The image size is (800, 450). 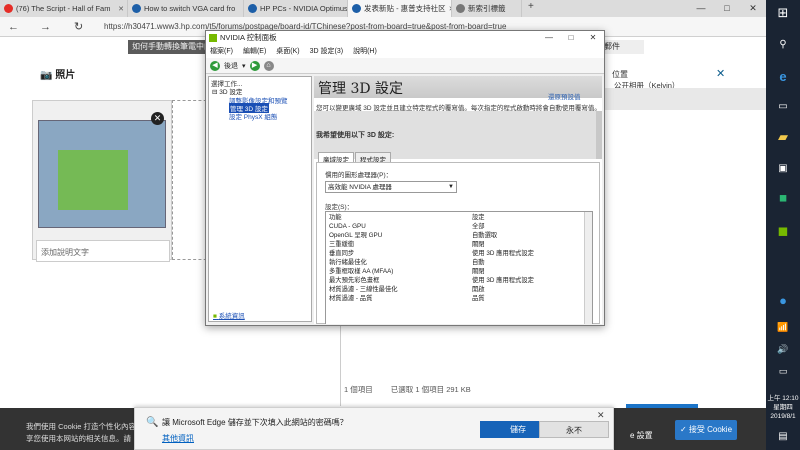 I want to click on home-icon: ⌂, so click(x=268, y=65).